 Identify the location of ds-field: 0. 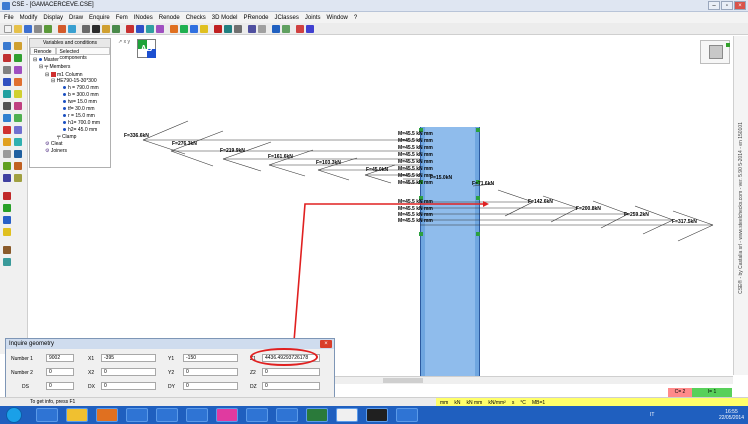
(60, 386).